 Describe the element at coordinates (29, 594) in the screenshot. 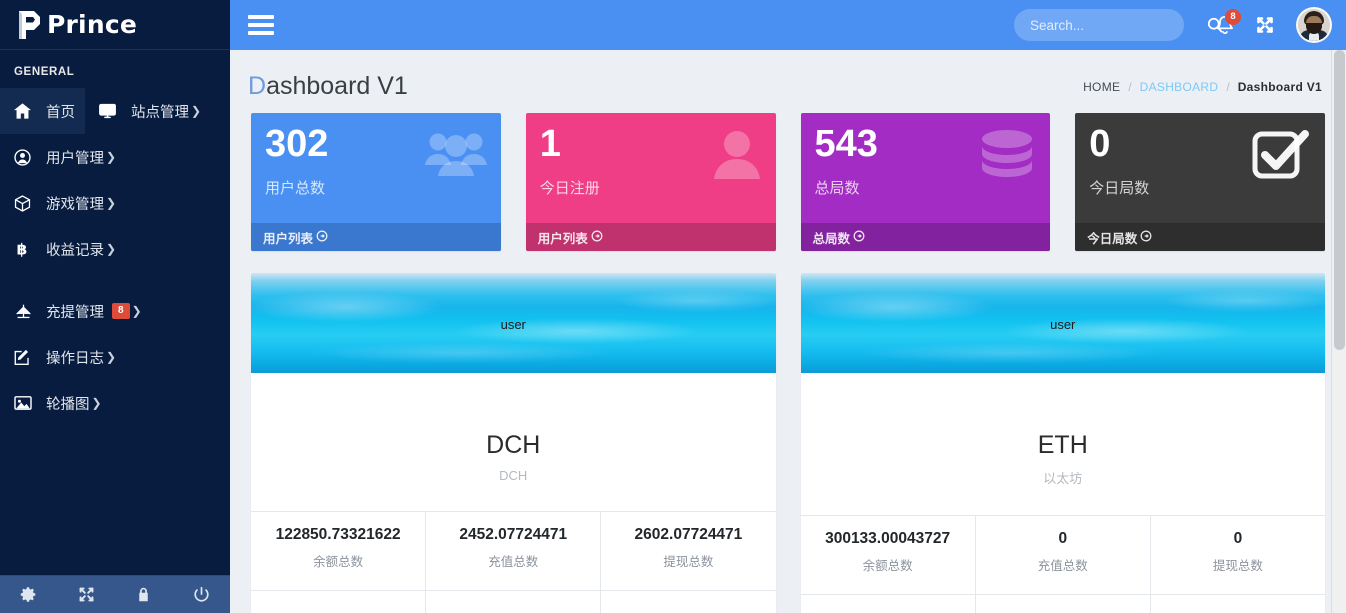

I see `gear-icon` at that location.